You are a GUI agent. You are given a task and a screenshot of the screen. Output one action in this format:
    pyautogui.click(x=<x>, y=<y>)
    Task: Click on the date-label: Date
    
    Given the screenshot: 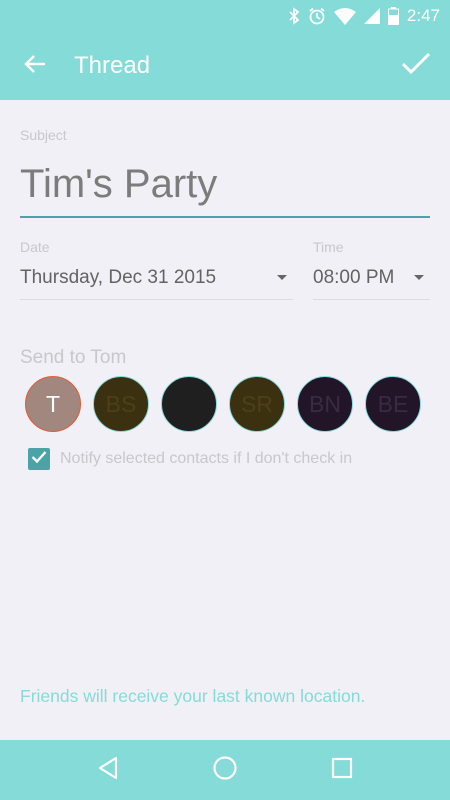 What is the action you would take?
    pyautogui.click(x=35, y=247)
    